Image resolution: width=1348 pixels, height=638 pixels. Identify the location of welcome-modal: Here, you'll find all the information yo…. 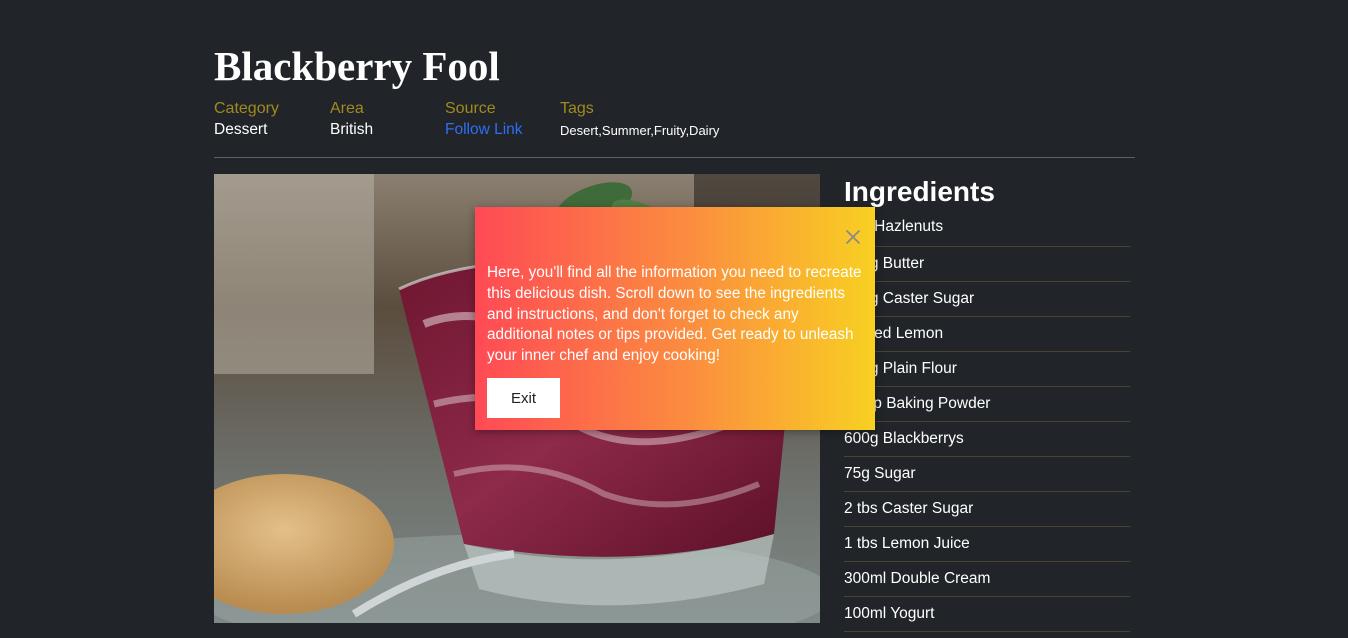
(675, 318).